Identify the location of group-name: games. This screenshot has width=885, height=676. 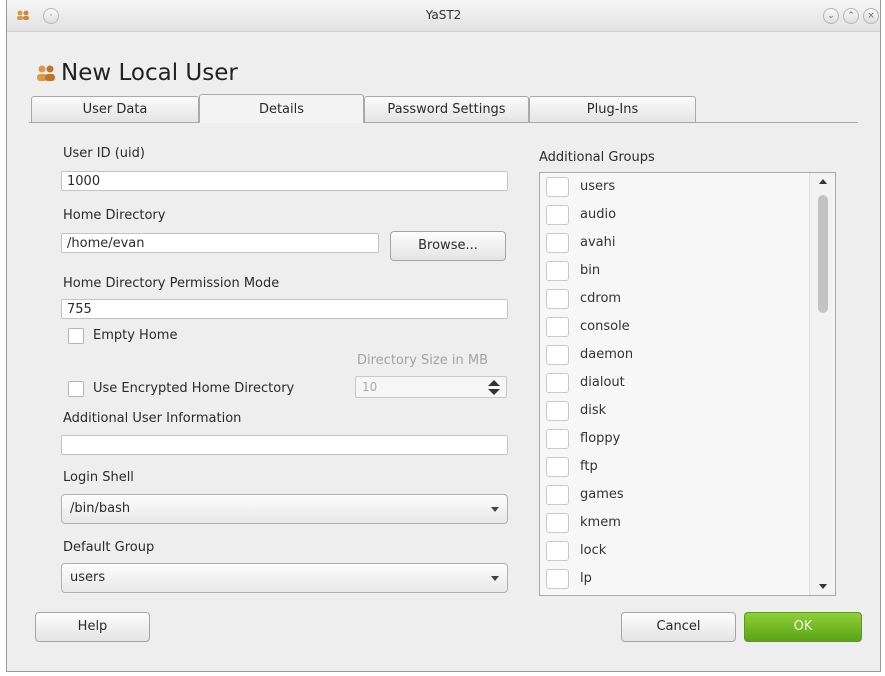
(602, 494).